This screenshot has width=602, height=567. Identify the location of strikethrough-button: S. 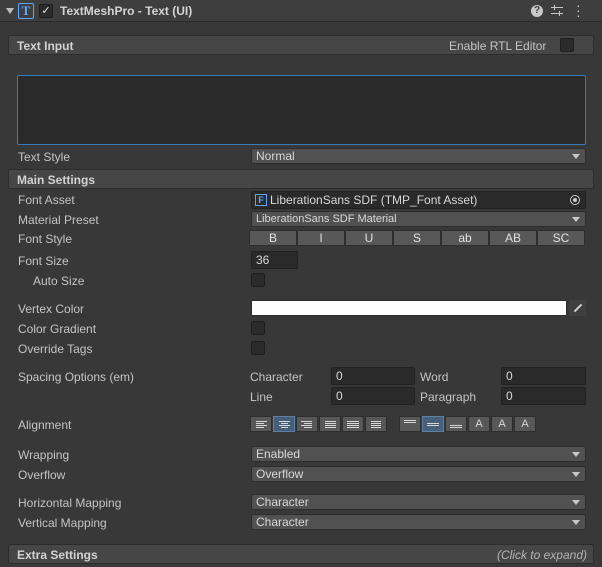
(417, 238).